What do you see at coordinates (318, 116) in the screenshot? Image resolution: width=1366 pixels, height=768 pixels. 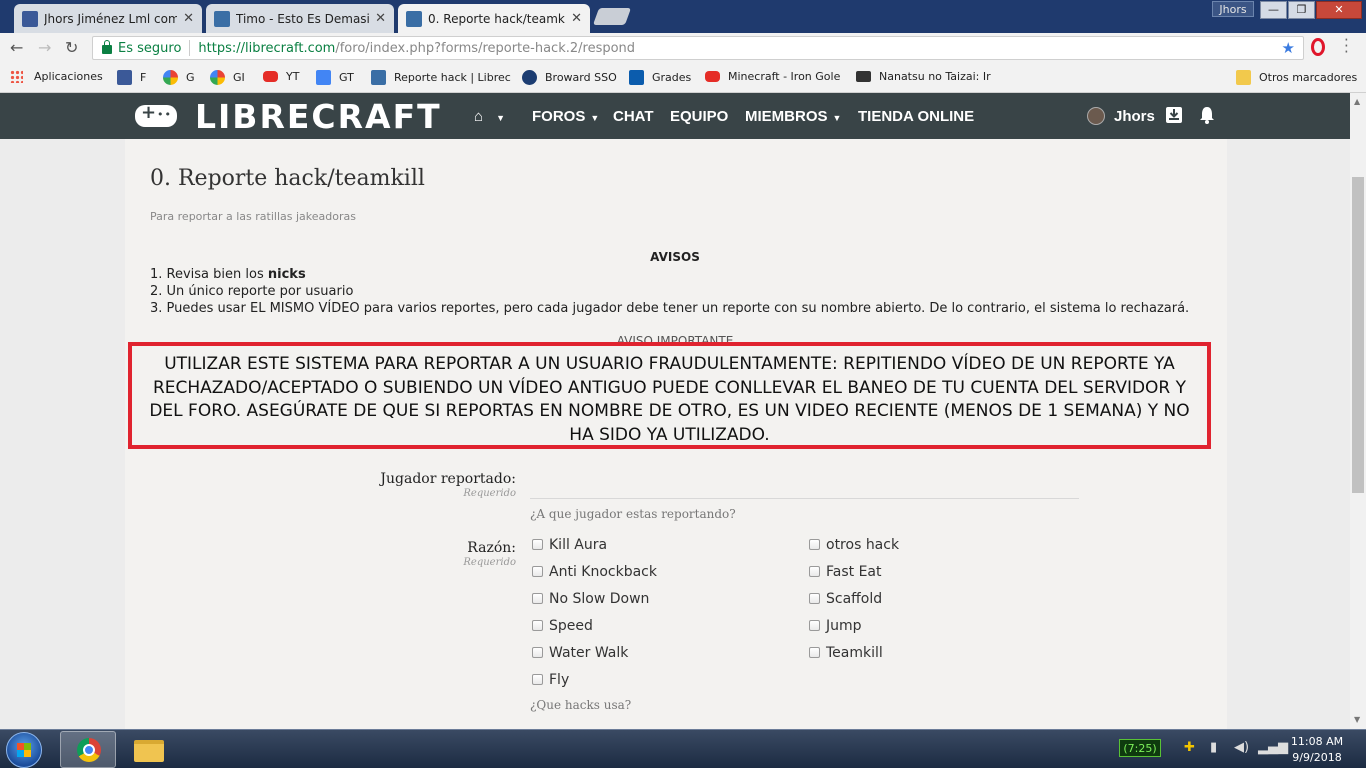 I see `site-logo: LIBRECRAFT` at bounding box center [318, 116].